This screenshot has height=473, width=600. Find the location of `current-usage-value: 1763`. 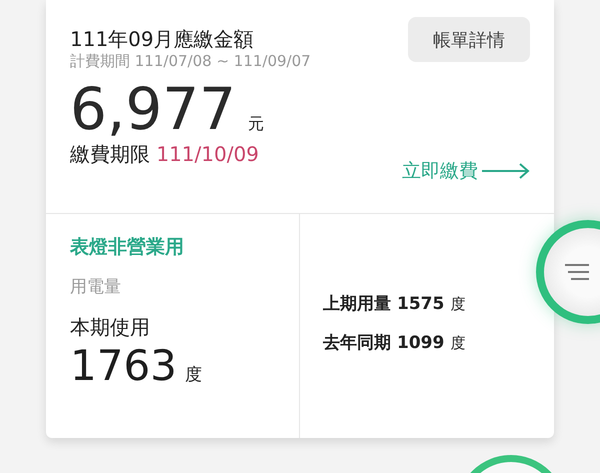

current-usage-value: 1763 is located at coordinates (123, 366).